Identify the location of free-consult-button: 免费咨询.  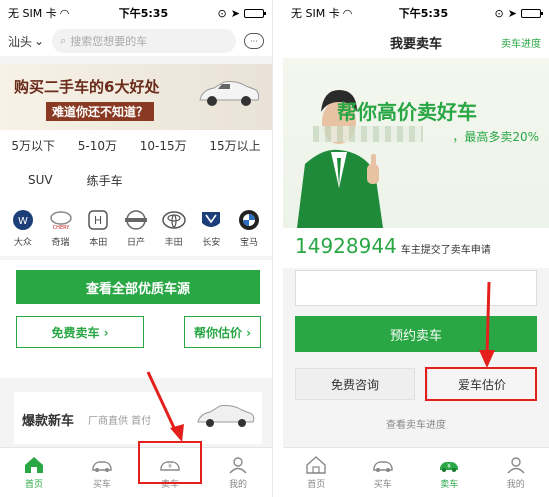
(355, 384).